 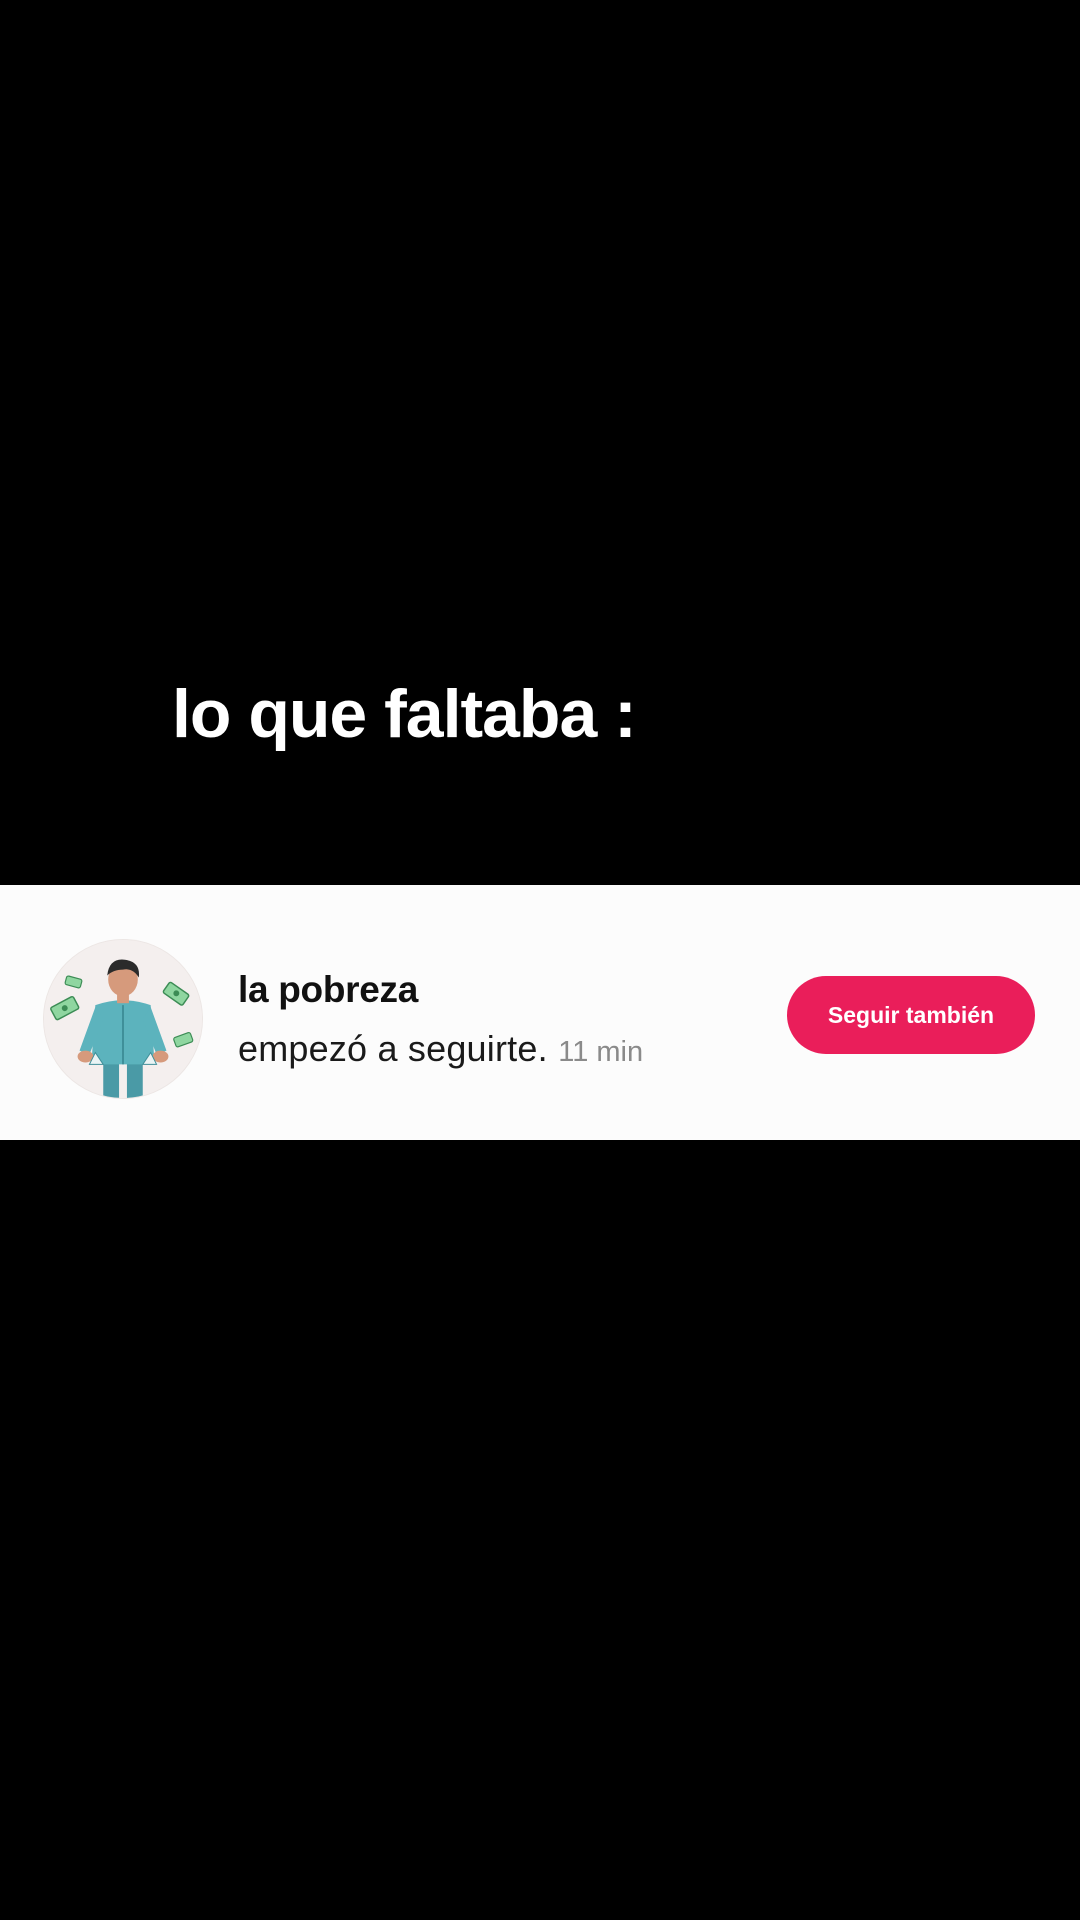 I want to click on username: la pobreza, so click(x=328, y=989).